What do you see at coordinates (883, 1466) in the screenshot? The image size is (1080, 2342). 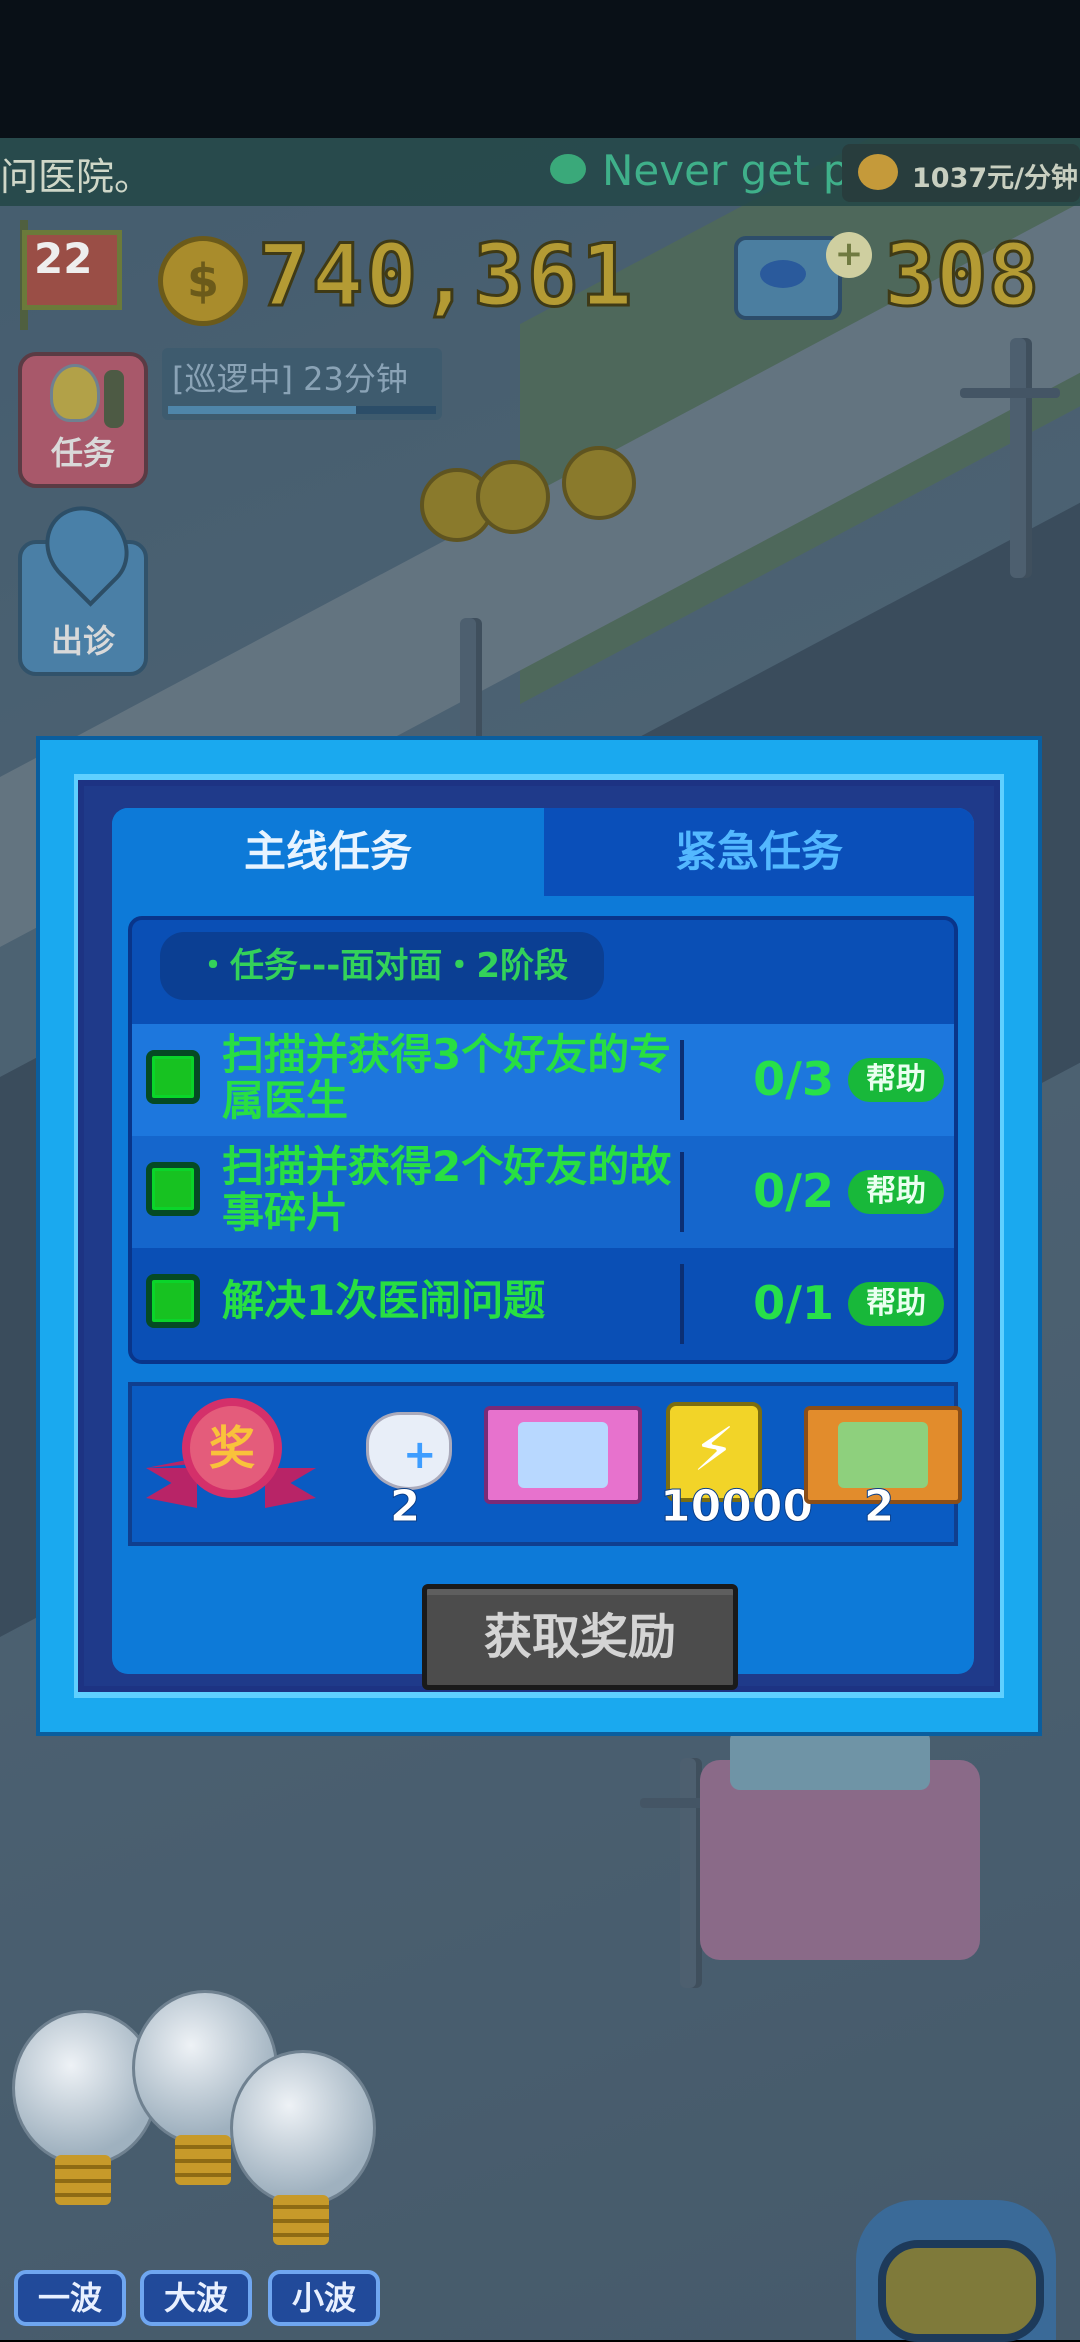 I see `orange-card-icon: 2` at bounding box center [883, 1466].